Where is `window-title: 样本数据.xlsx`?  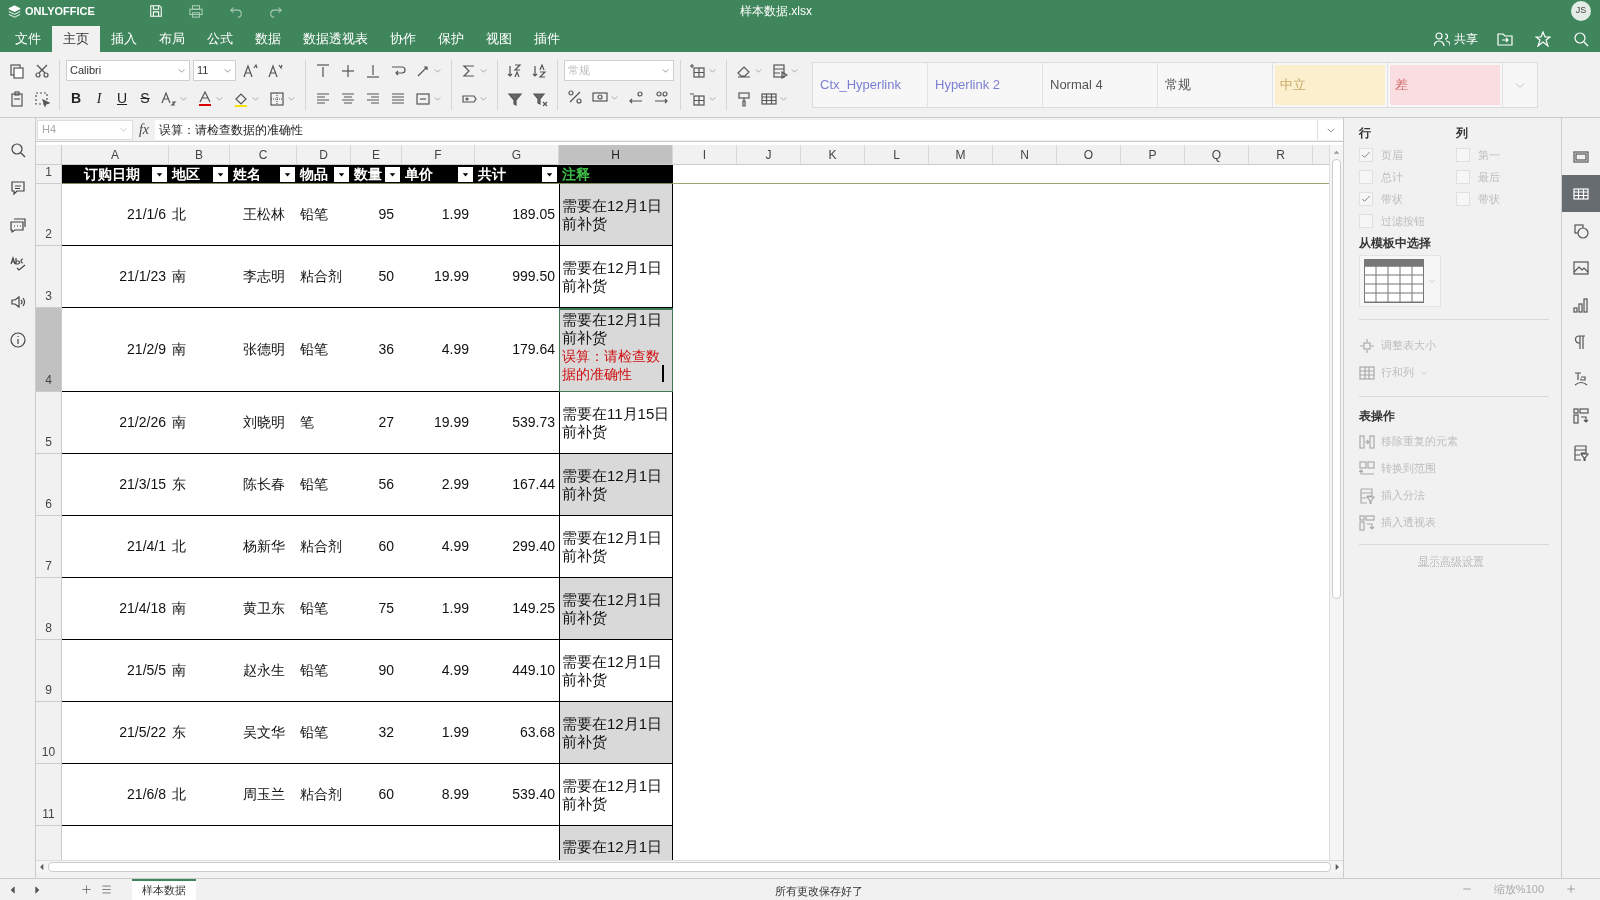
window-title: 样本数据.xlsx is located at coordinates (776, 11).